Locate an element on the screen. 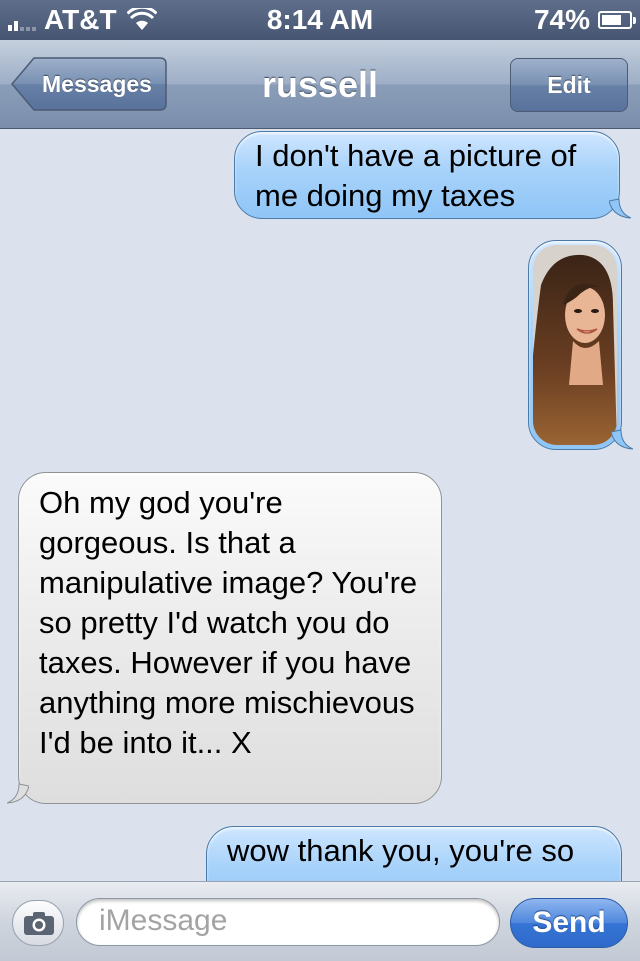 The height and width of the screenshot is (961, 640). message-composer: iMessage Send is located at coordinates (320, 921).